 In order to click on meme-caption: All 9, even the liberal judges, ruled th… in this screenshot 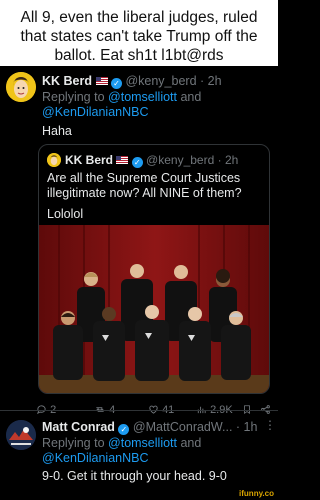, I will do `click(139, 33)`.